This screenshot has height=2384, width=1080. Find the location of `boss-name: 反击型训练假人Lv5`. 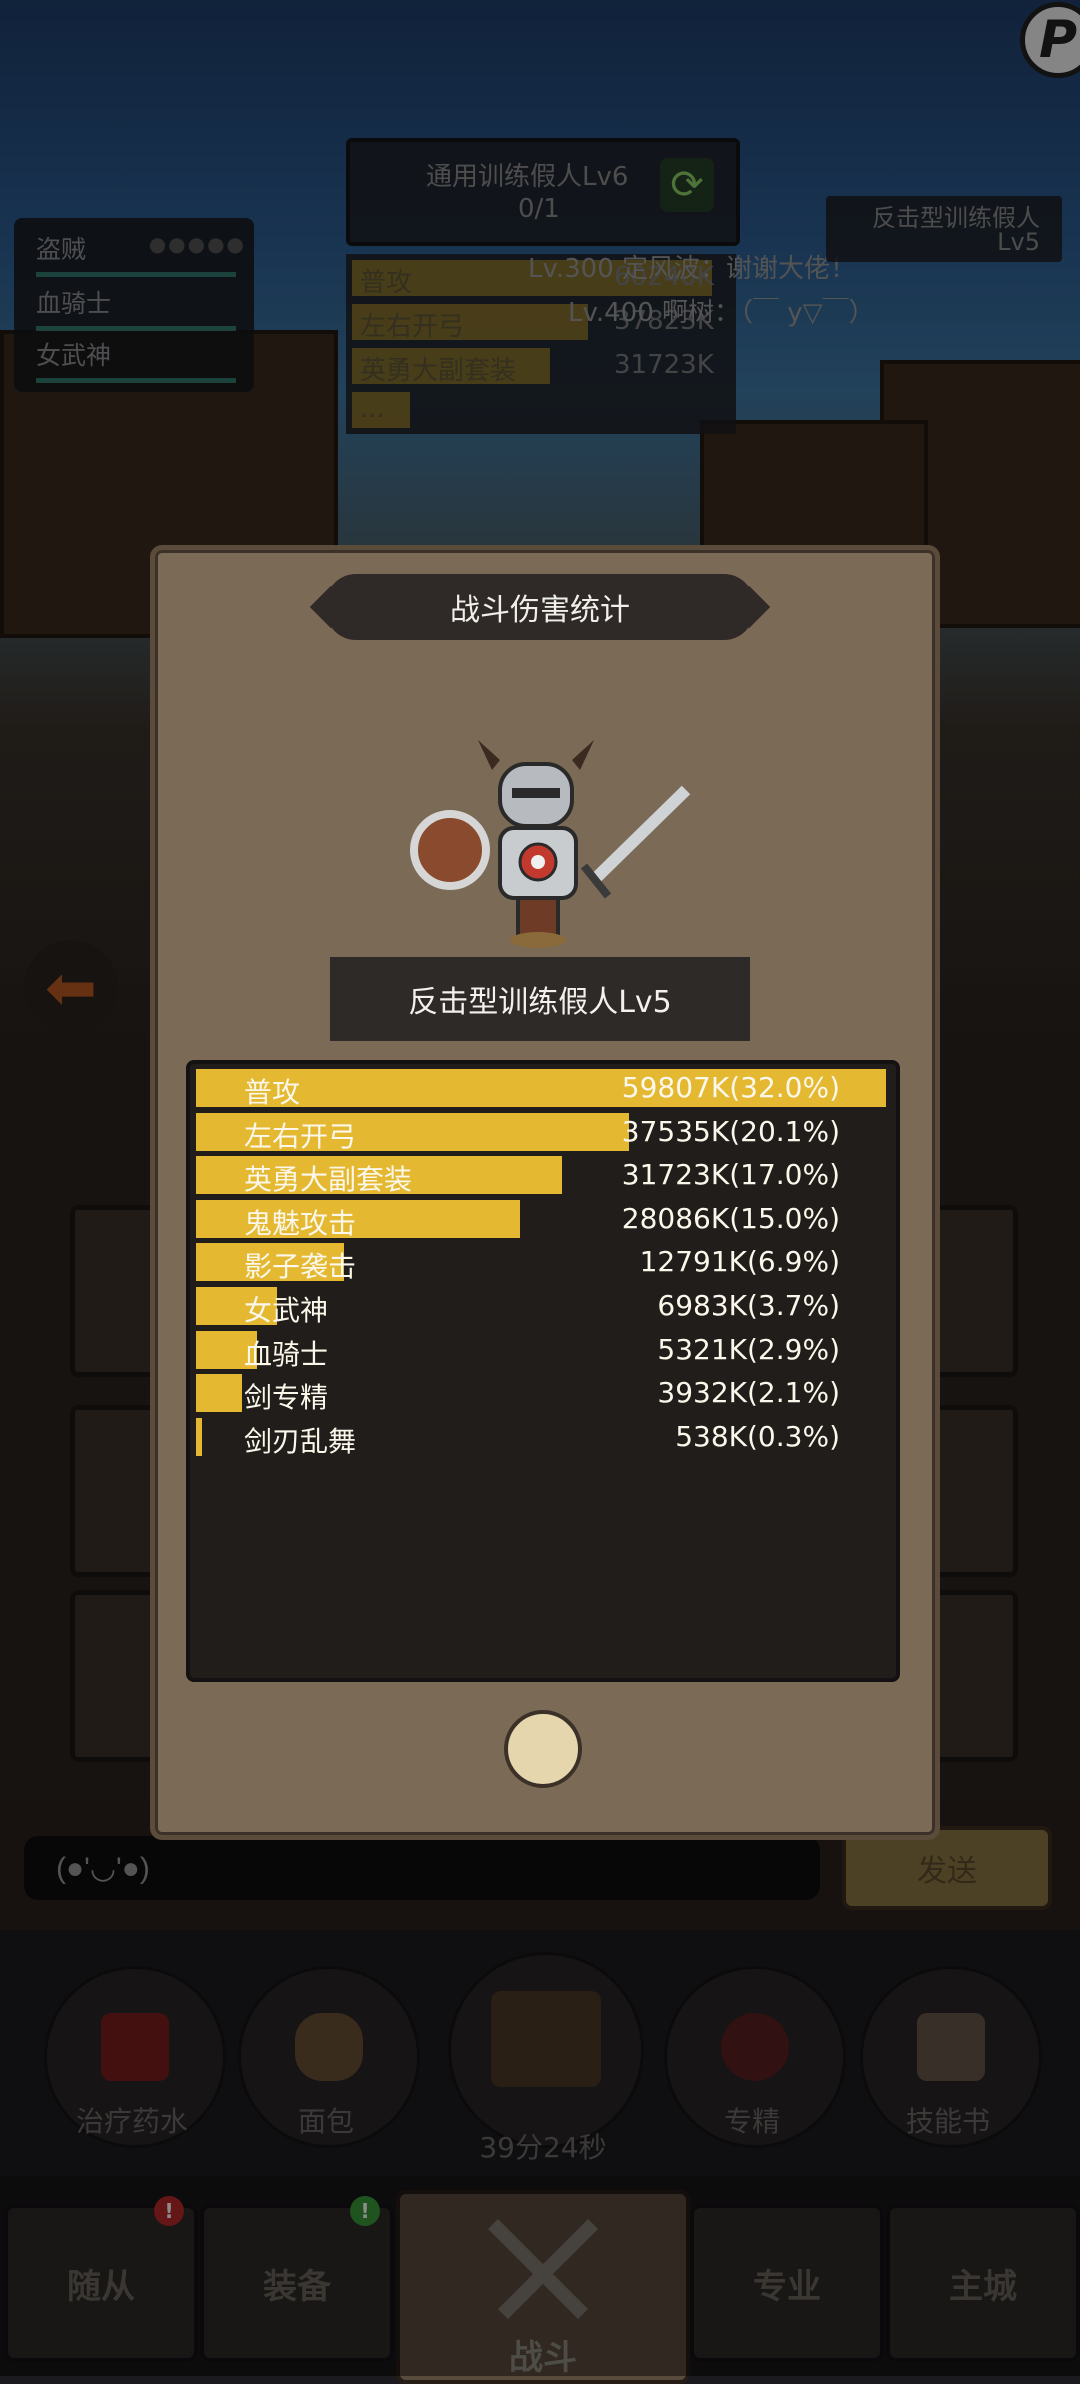

boss-name: 反击型训练假人Lv5 is located at coordinates (540, 999).